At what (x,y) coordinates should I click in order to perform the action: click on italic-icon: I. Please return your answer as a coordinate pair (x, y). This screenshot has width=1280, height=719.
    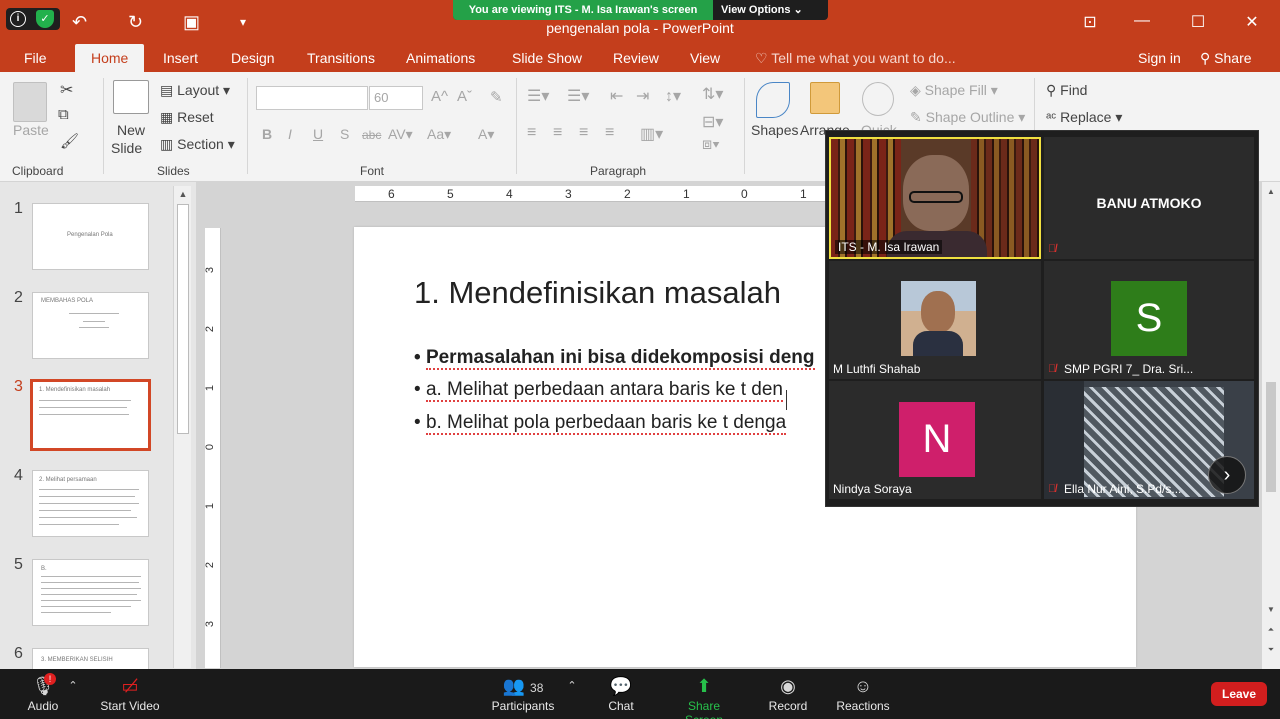
    Looking at the image, I should click on (290, 134).